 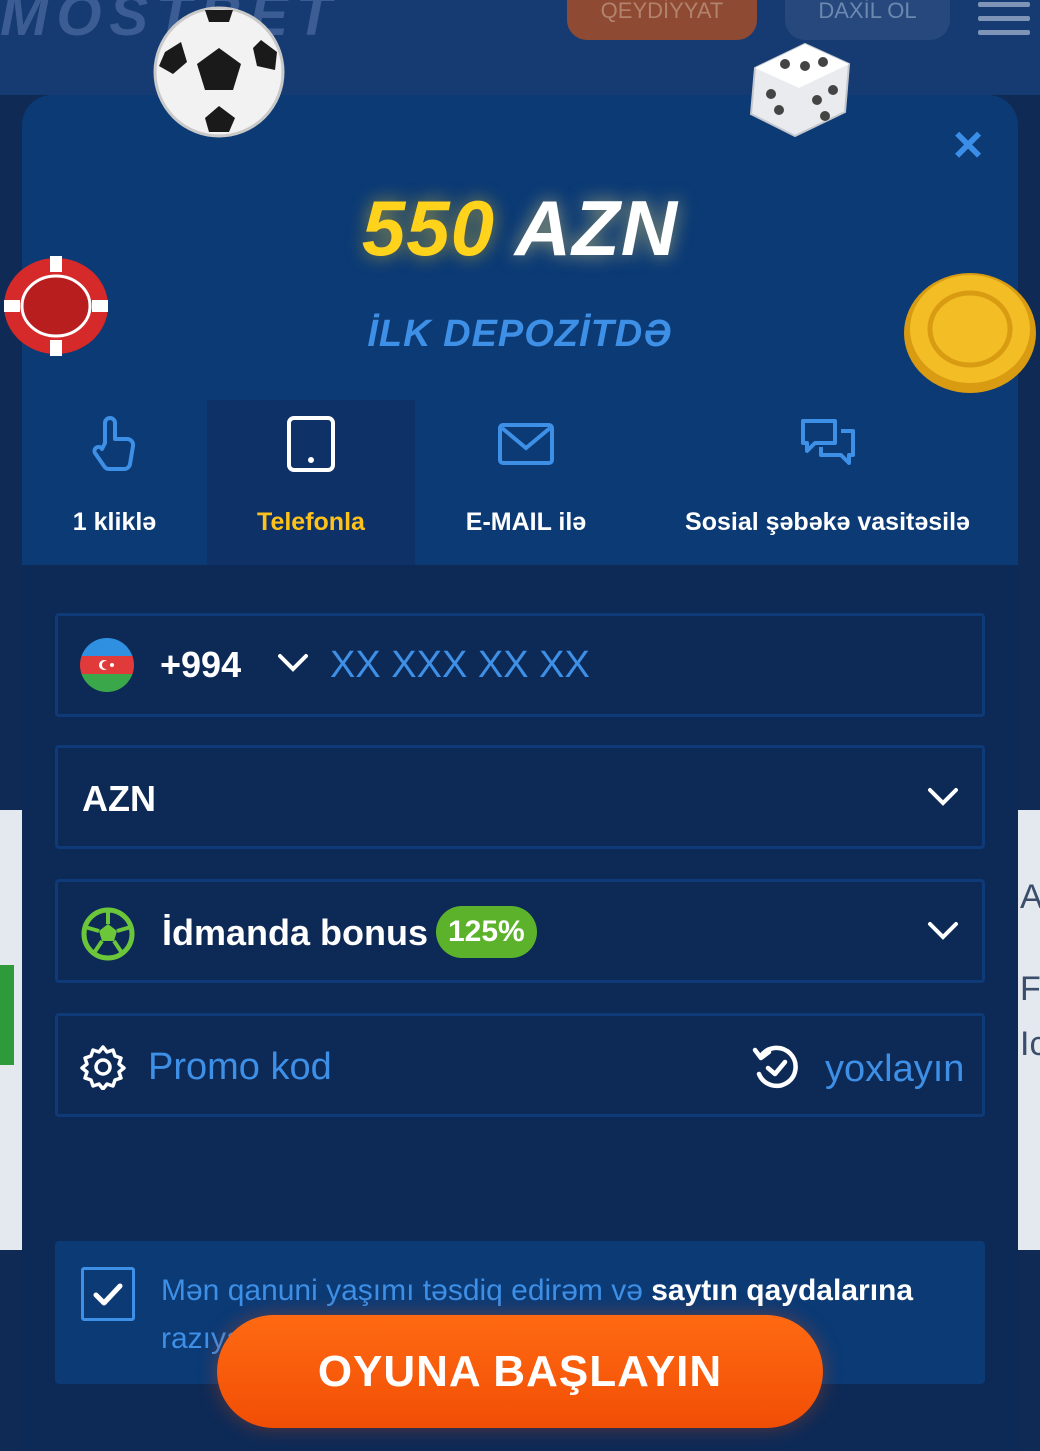 I want to click on currency-select: AZN, so click(x=520, y=797).